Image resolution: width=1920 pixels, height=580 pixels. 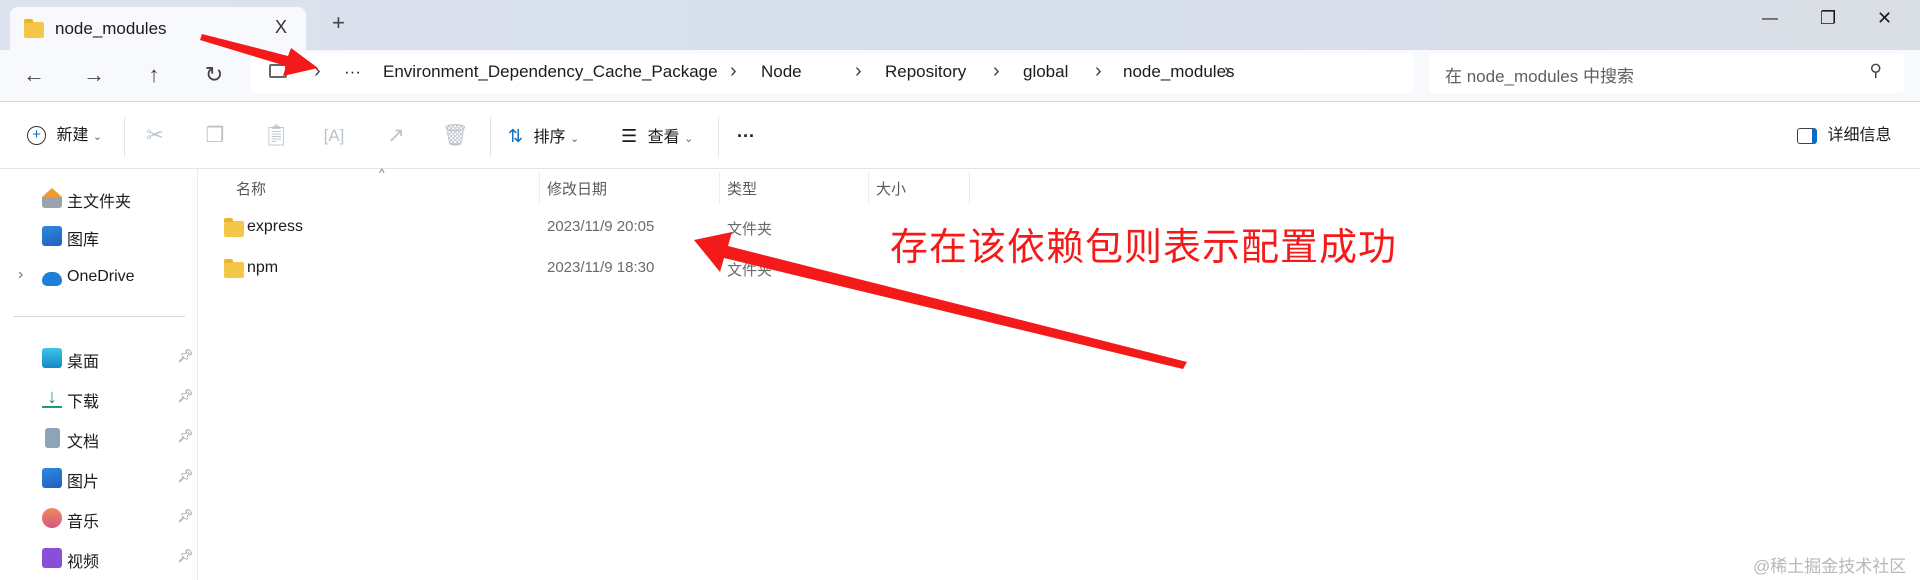 I want to click on watermark: @稀土掘金技术社区, so click(x=1830, y=566).